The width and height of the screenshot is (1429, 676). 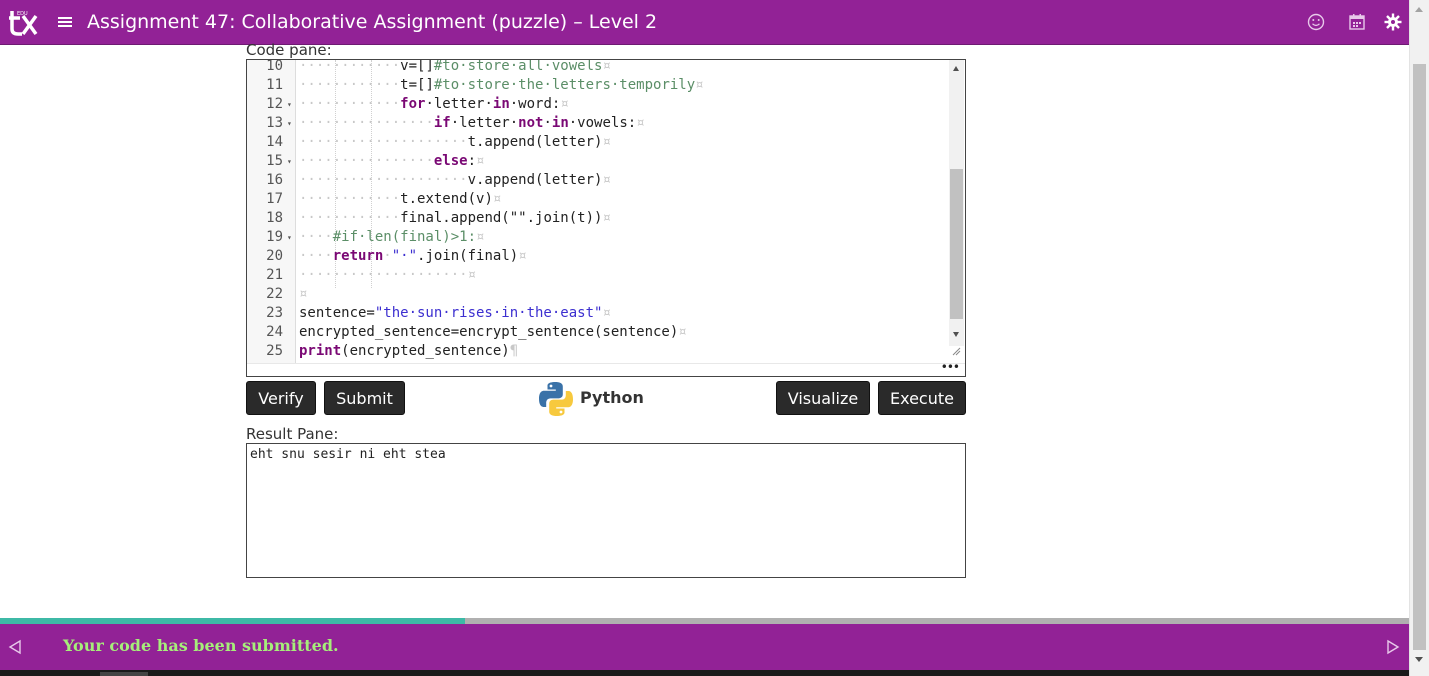 I want to click on code-line: 17 ············t.extend(v)¤, so click(x=384, y=199).